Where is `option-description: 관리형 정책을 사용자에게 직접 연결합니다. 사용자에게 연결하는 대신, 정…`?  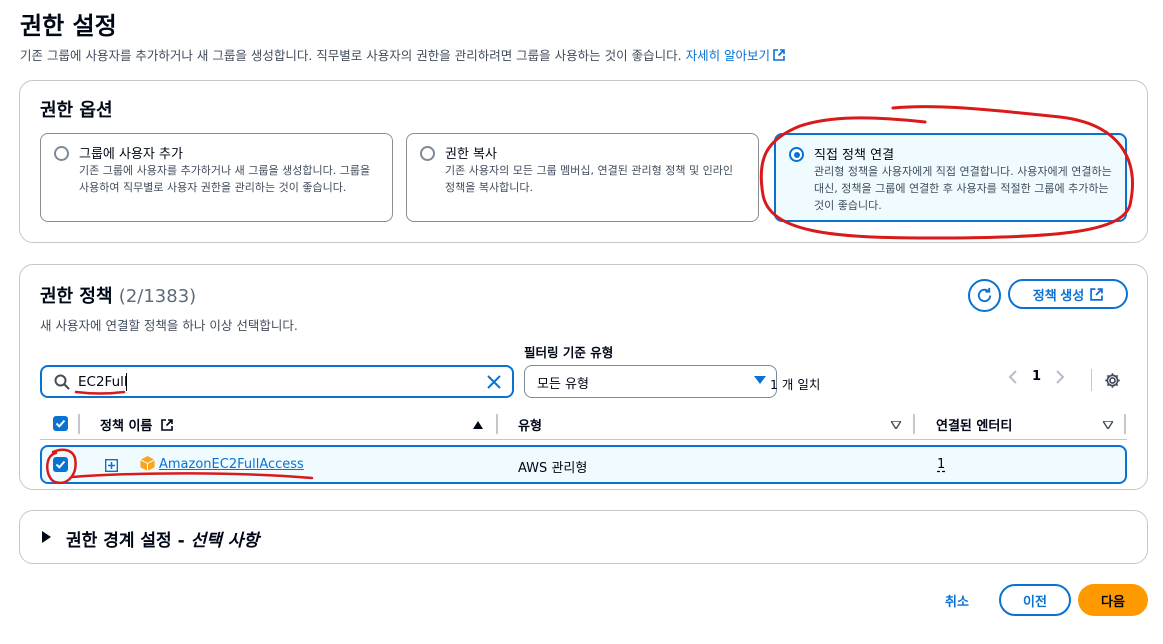
option-description: 관리형 정책을 사용자에게 직접 연결합니다. 사용자에게 연결하는 대신, 정… is located at coordinates (963, 188).